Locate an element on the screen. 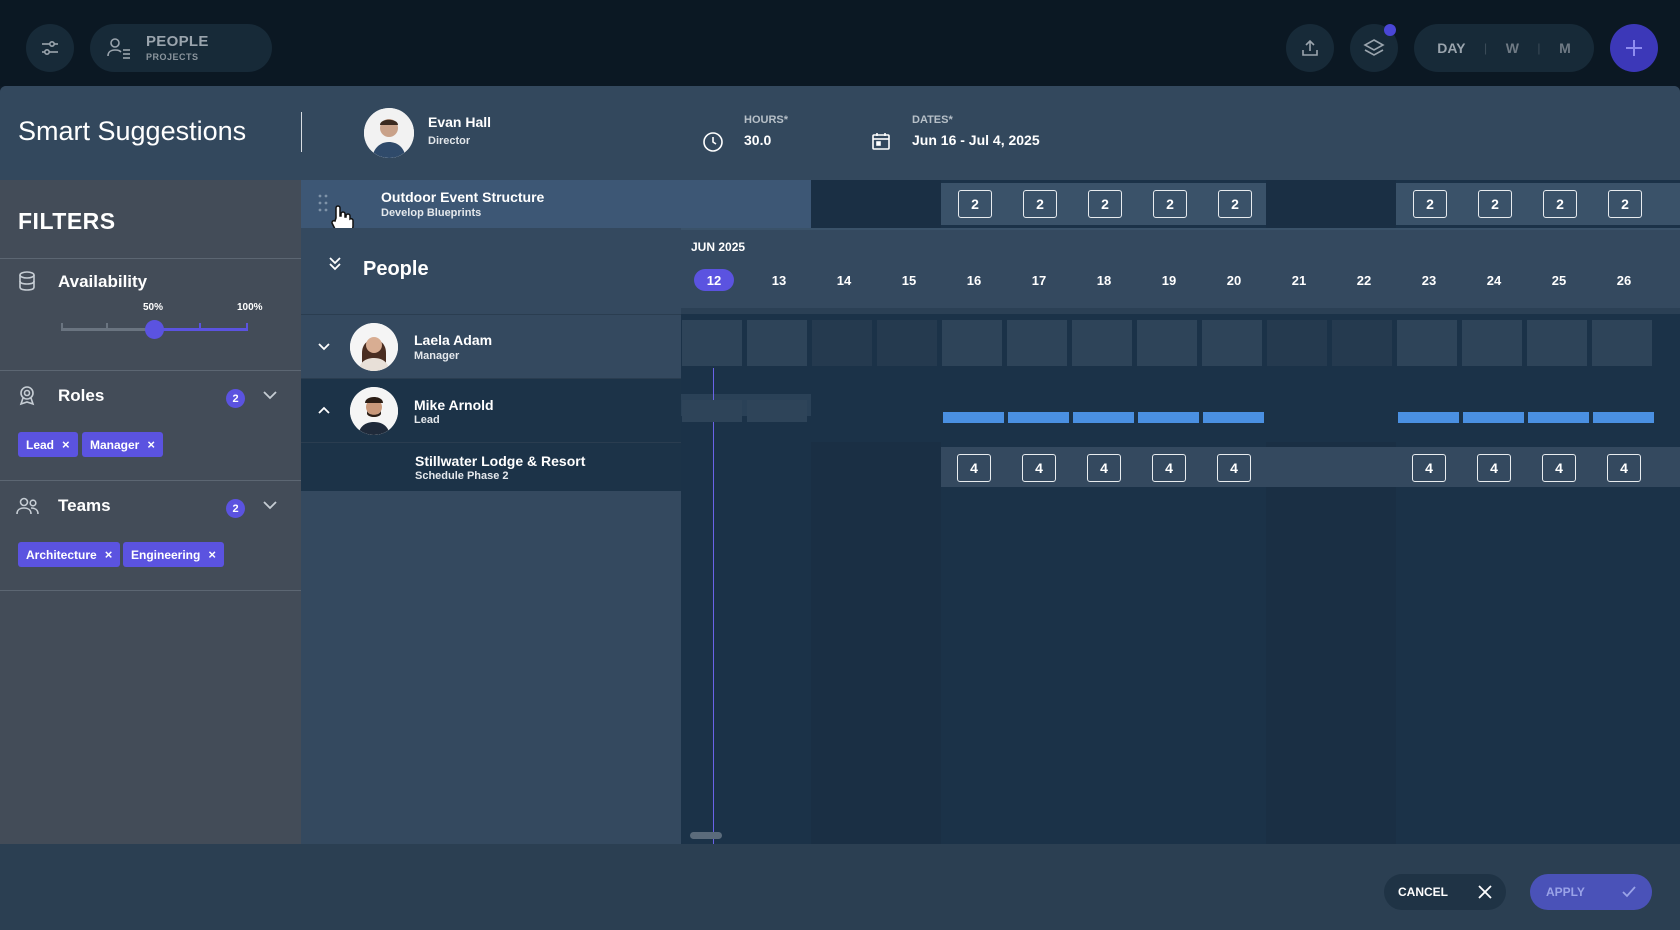 The width and height of the screenshot is (1680, 930). add-button is located at coordinates (1634, 48).